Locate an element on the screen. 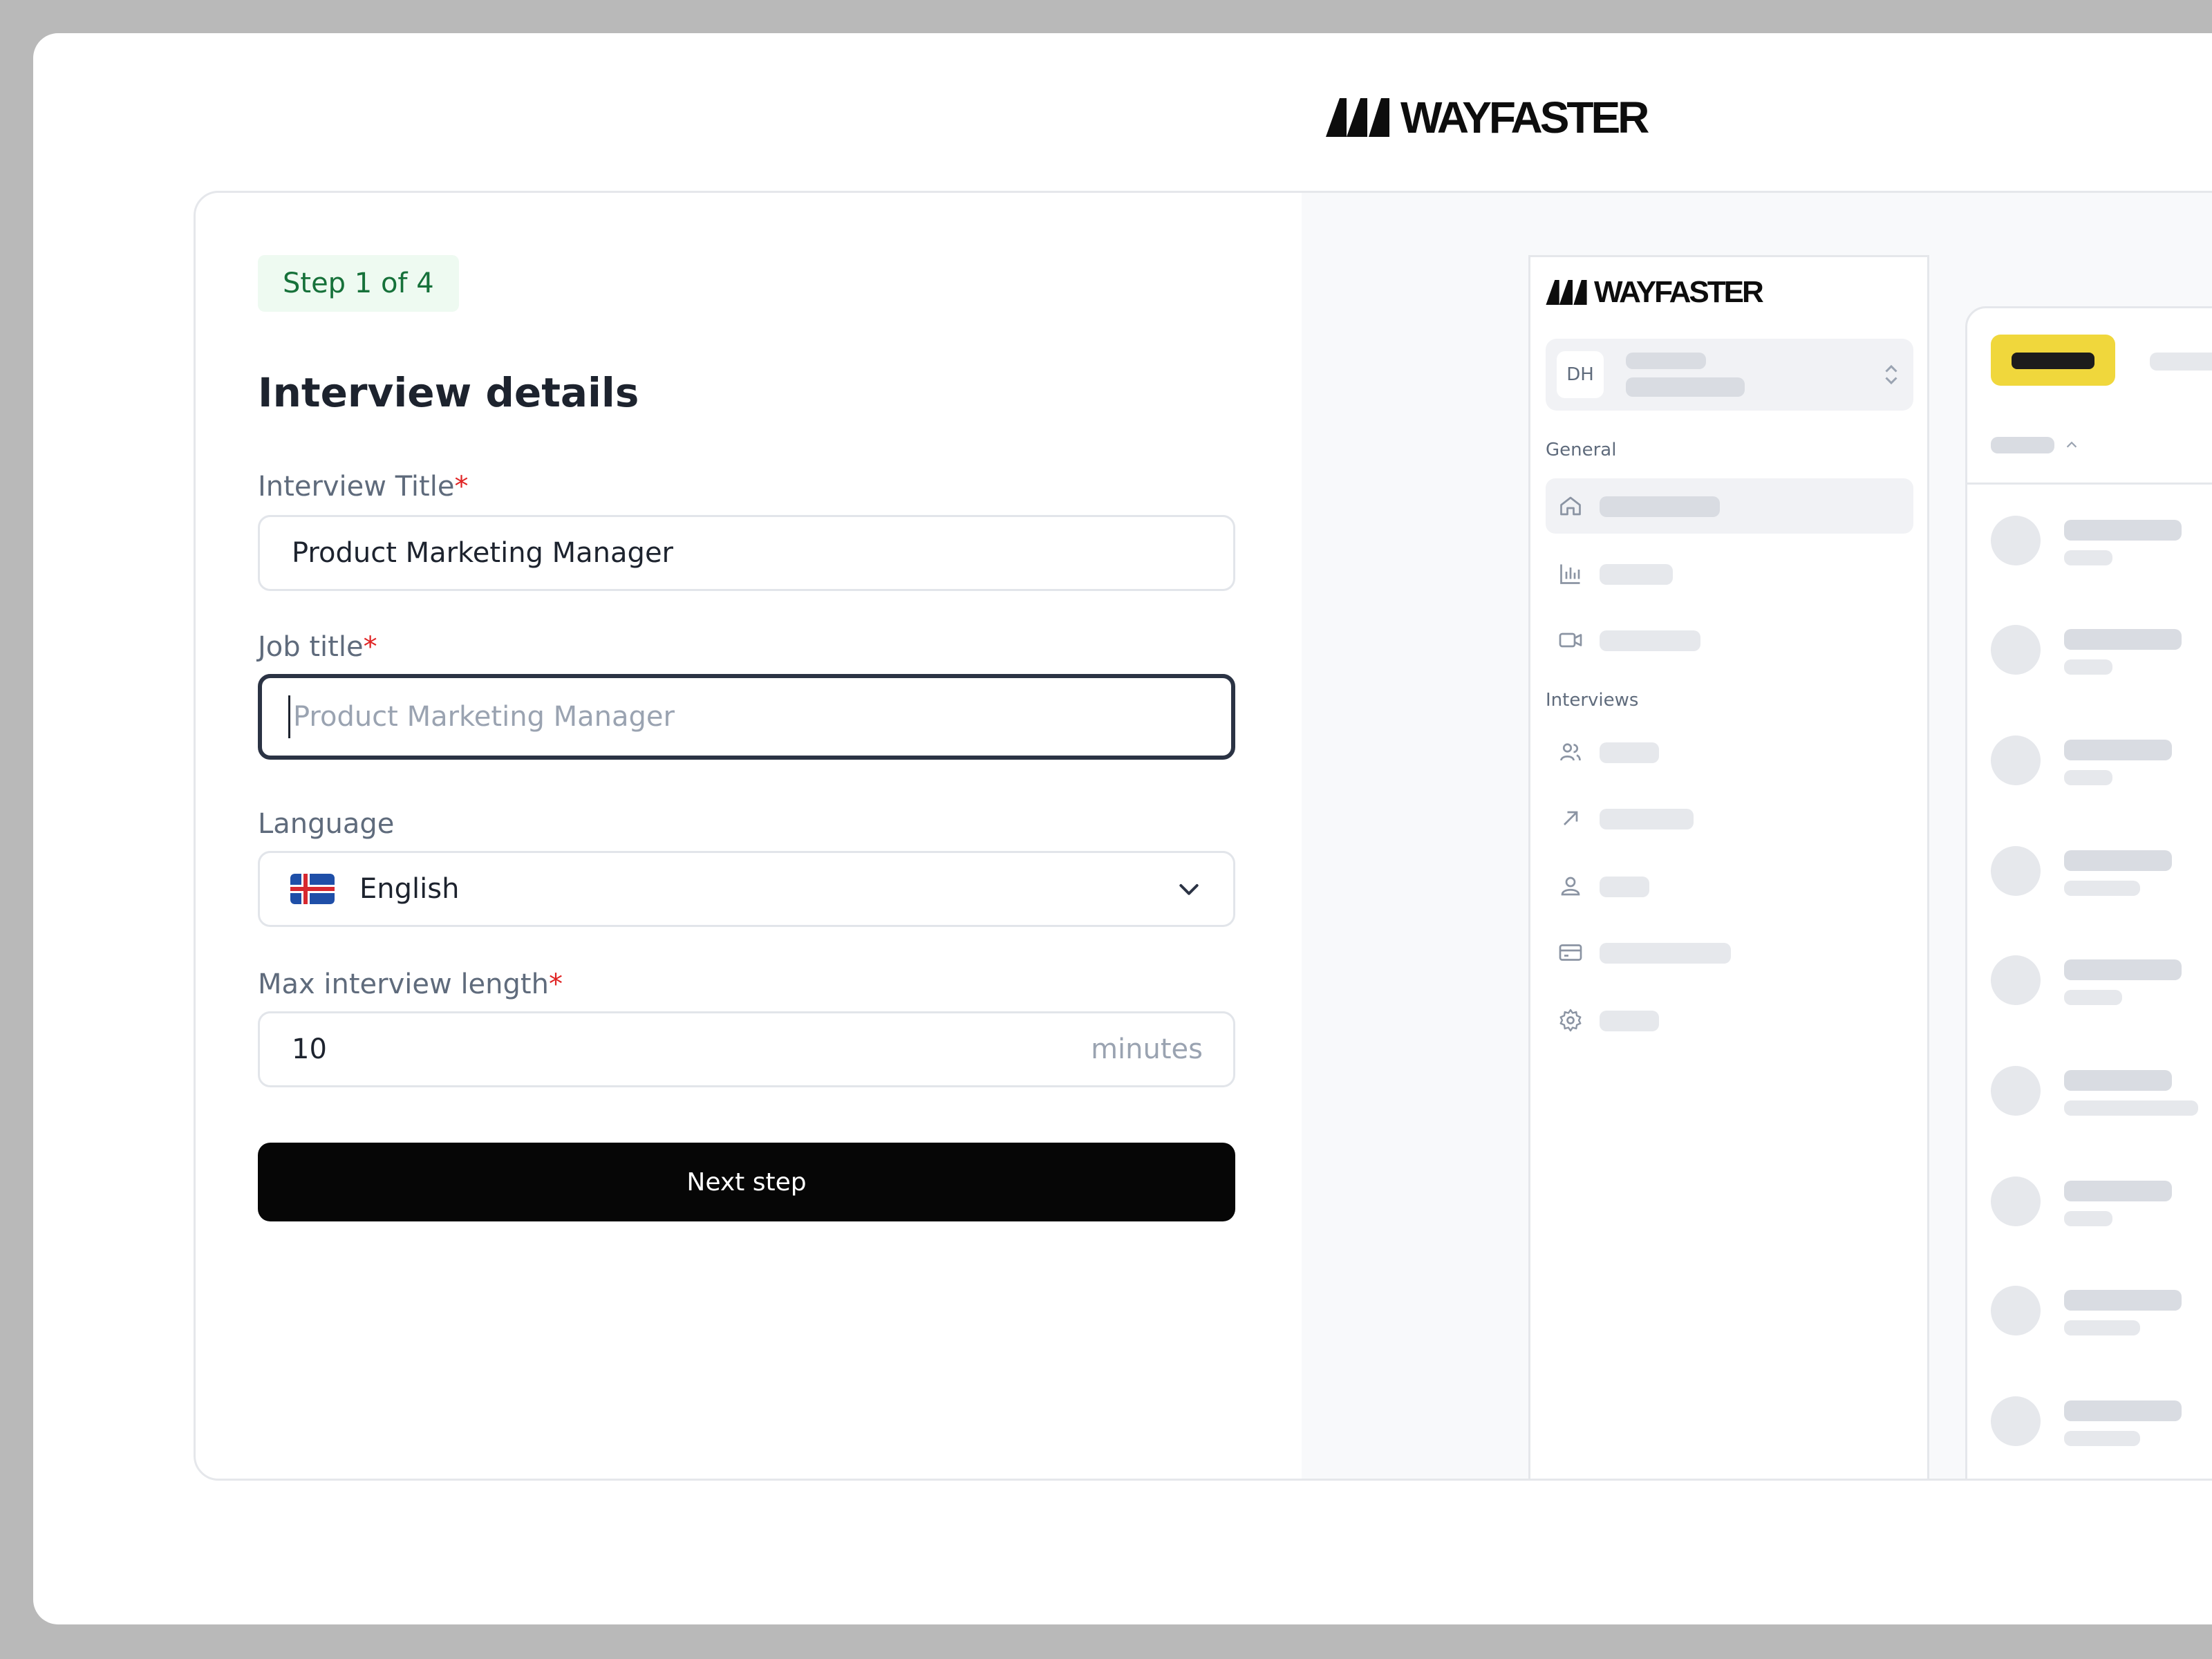 This screenshot has height=1659, width=2212. users-icon is located at coordinates (1570, 752).